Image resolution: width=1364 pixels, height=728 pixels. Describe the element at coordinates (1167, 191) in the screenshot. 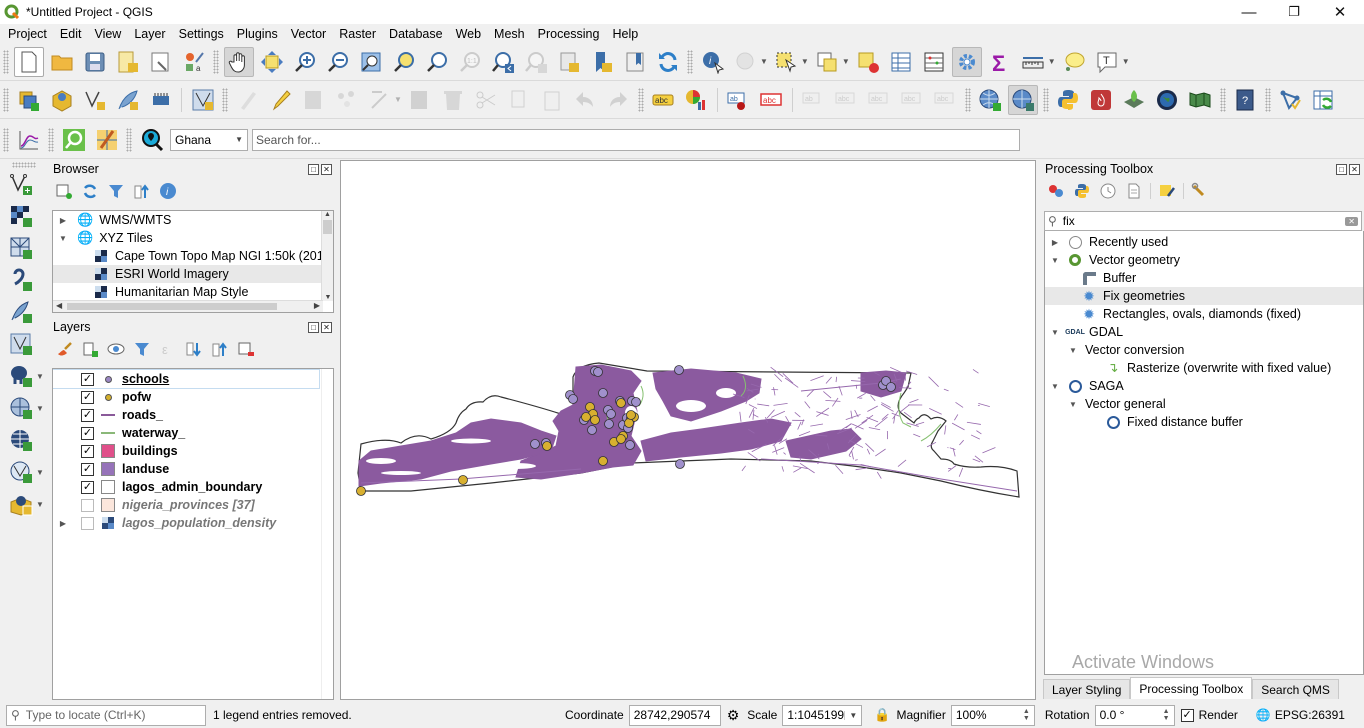

I see `edit-features-inplace-button` at that location.